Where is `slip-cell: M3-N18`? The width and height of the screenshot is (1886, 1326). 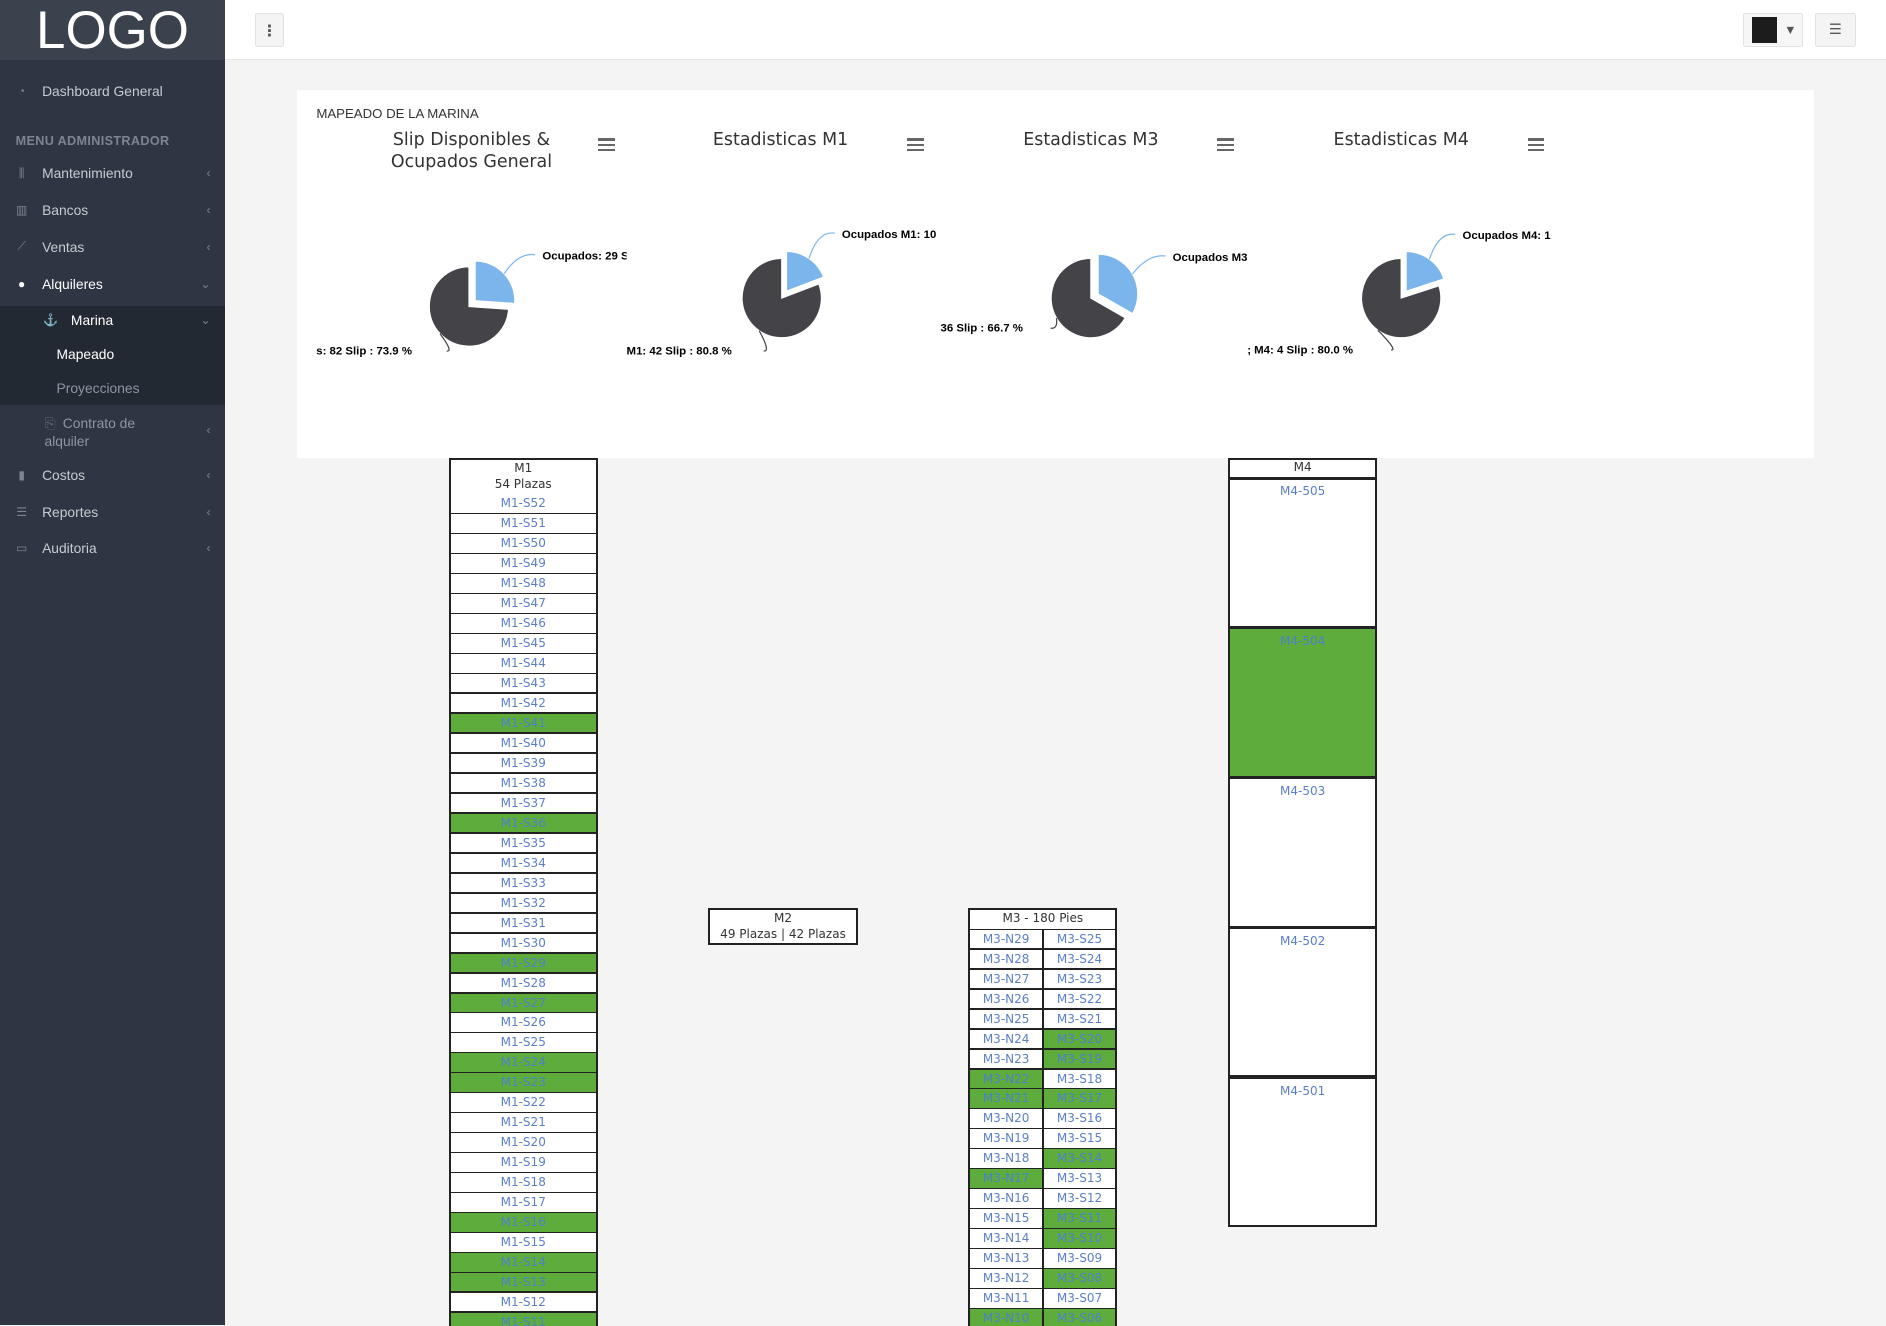 slip-cell: M3-N18 is located at coordinates (1006, 1159).